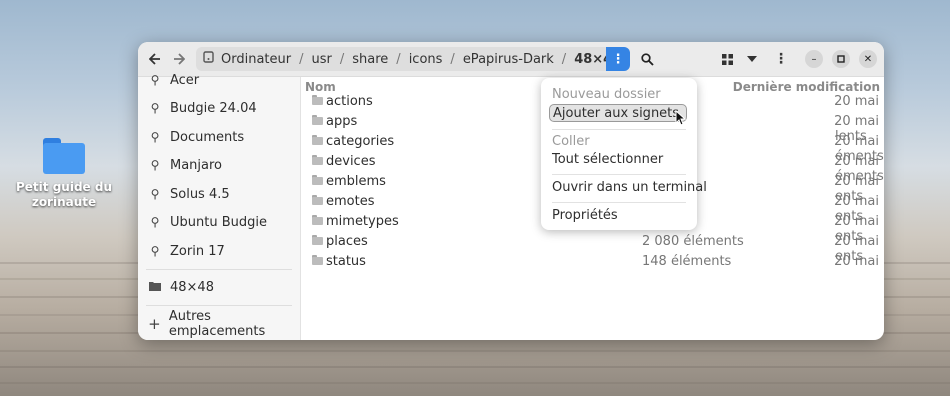 The height and width of the screenshot is (396, 950). What do you see at coordinates (356, 181) in the screenshot?
I see `file-name: emblems` at bounding box center [356, 181].